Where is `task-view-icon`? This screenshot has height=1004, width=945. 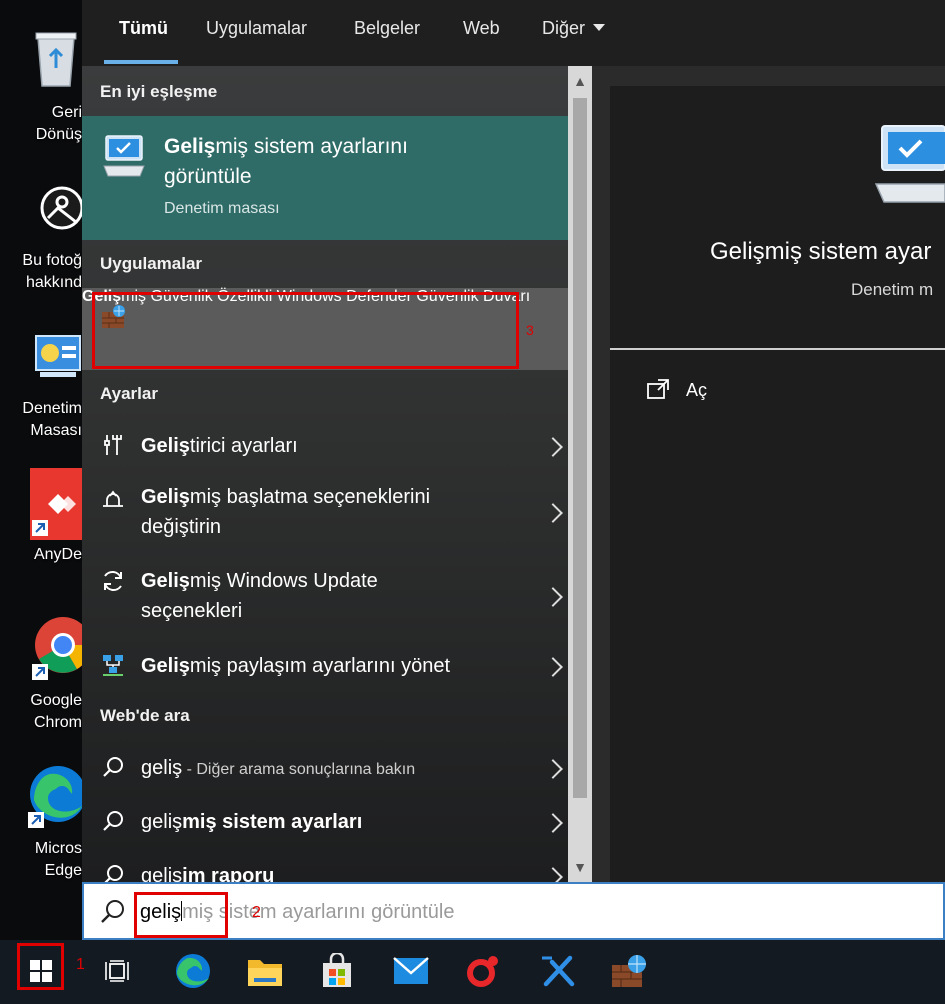
task-view-icon is located at coordinates (117, 971).